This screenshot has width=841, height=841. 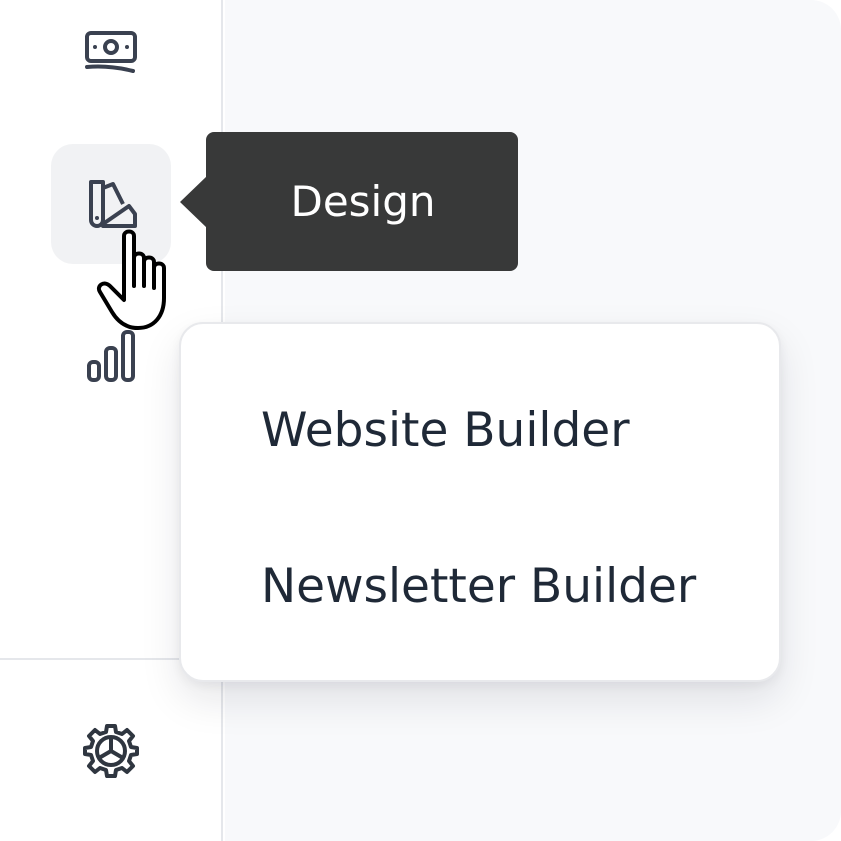 I want to click on sidebar-item-analytics, so click(x=111, y=356).